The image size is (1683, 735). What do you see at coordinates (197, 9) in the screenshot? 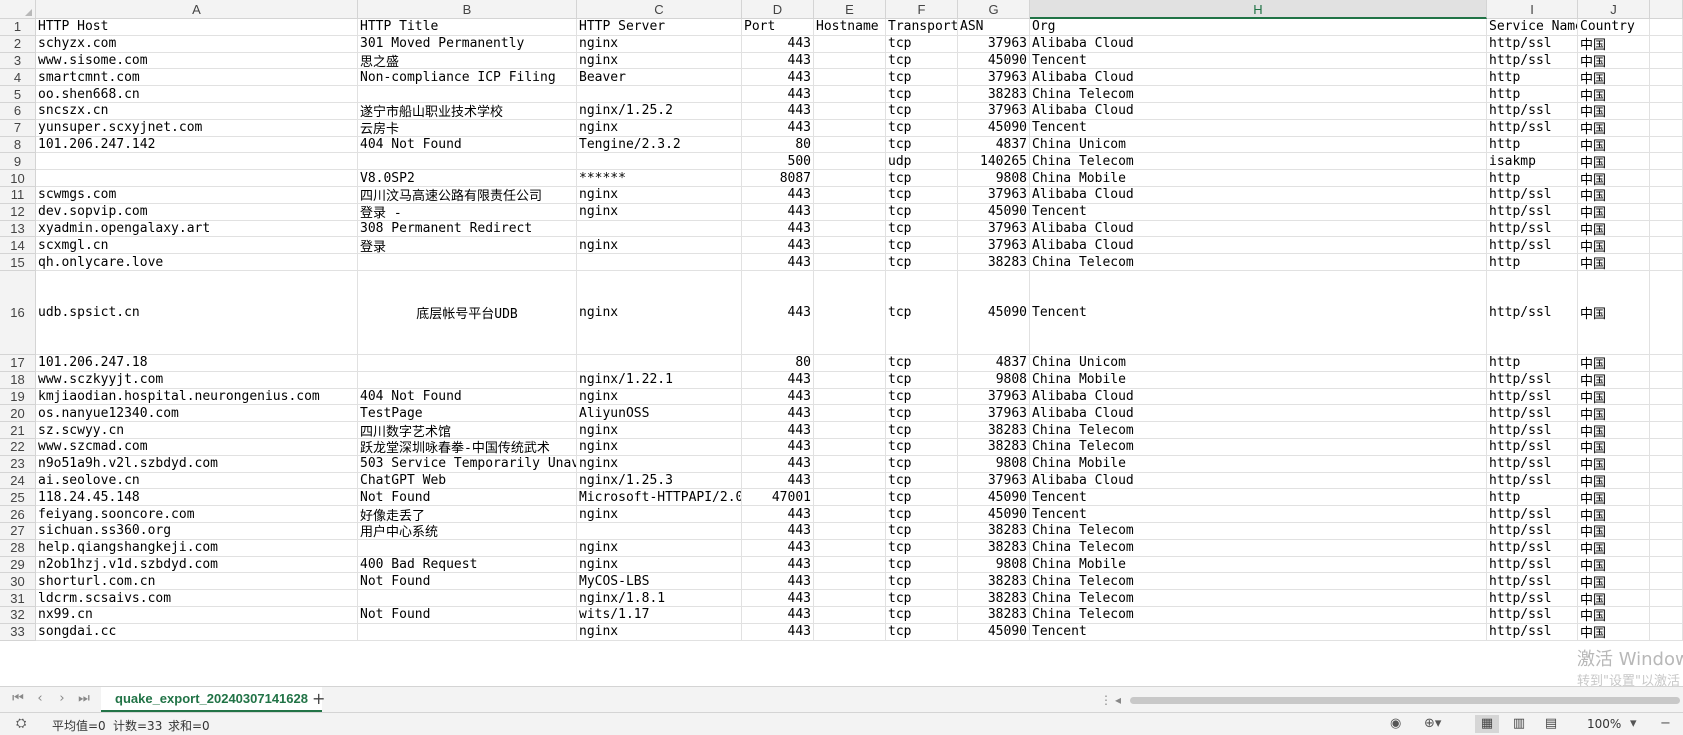
I see `column-header-a: A` at bounding box center [197, 9].